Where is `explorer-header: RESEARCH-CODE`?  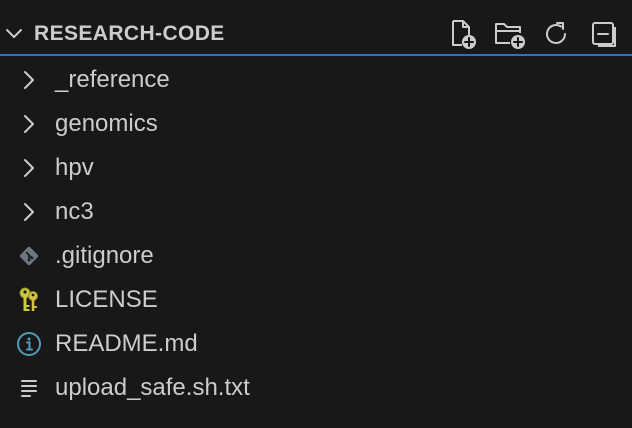
explorer-header: RESEARCH-CODE is located at coordinates (316, 28).